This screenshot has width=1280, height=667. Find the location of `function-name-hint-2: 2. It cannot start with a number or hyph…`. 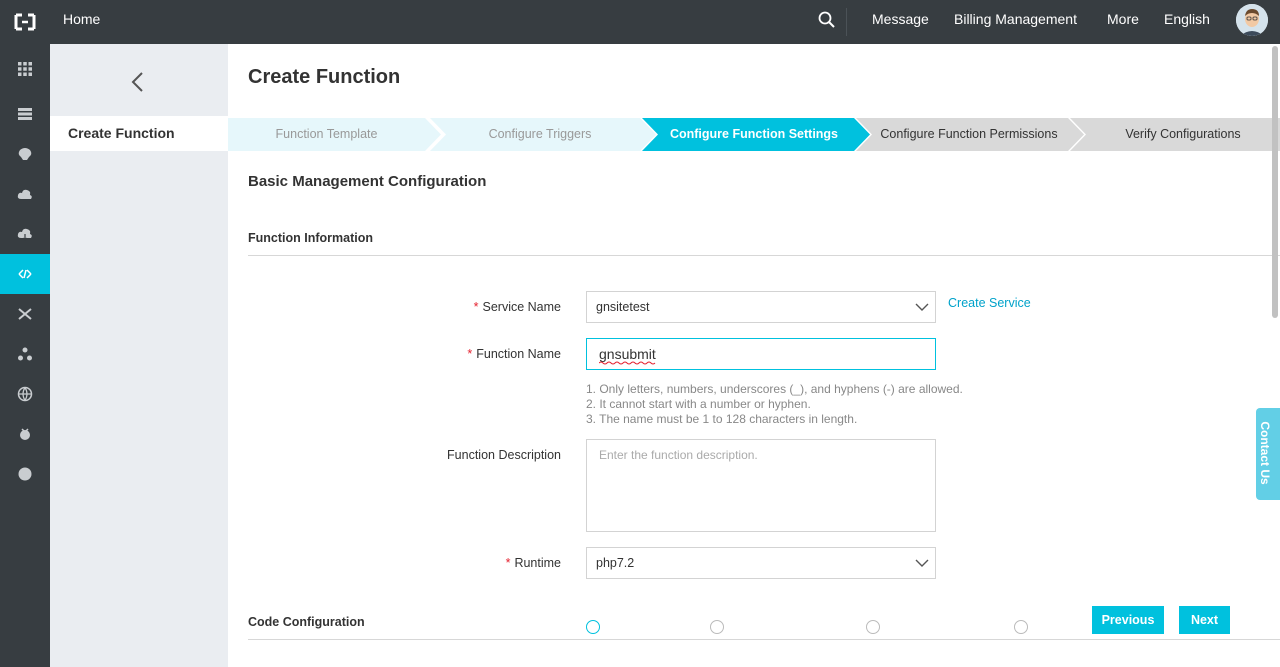

function-name-hint-2: 2. It cannot start with a number or hyph… is located at coordinates (698, 404).